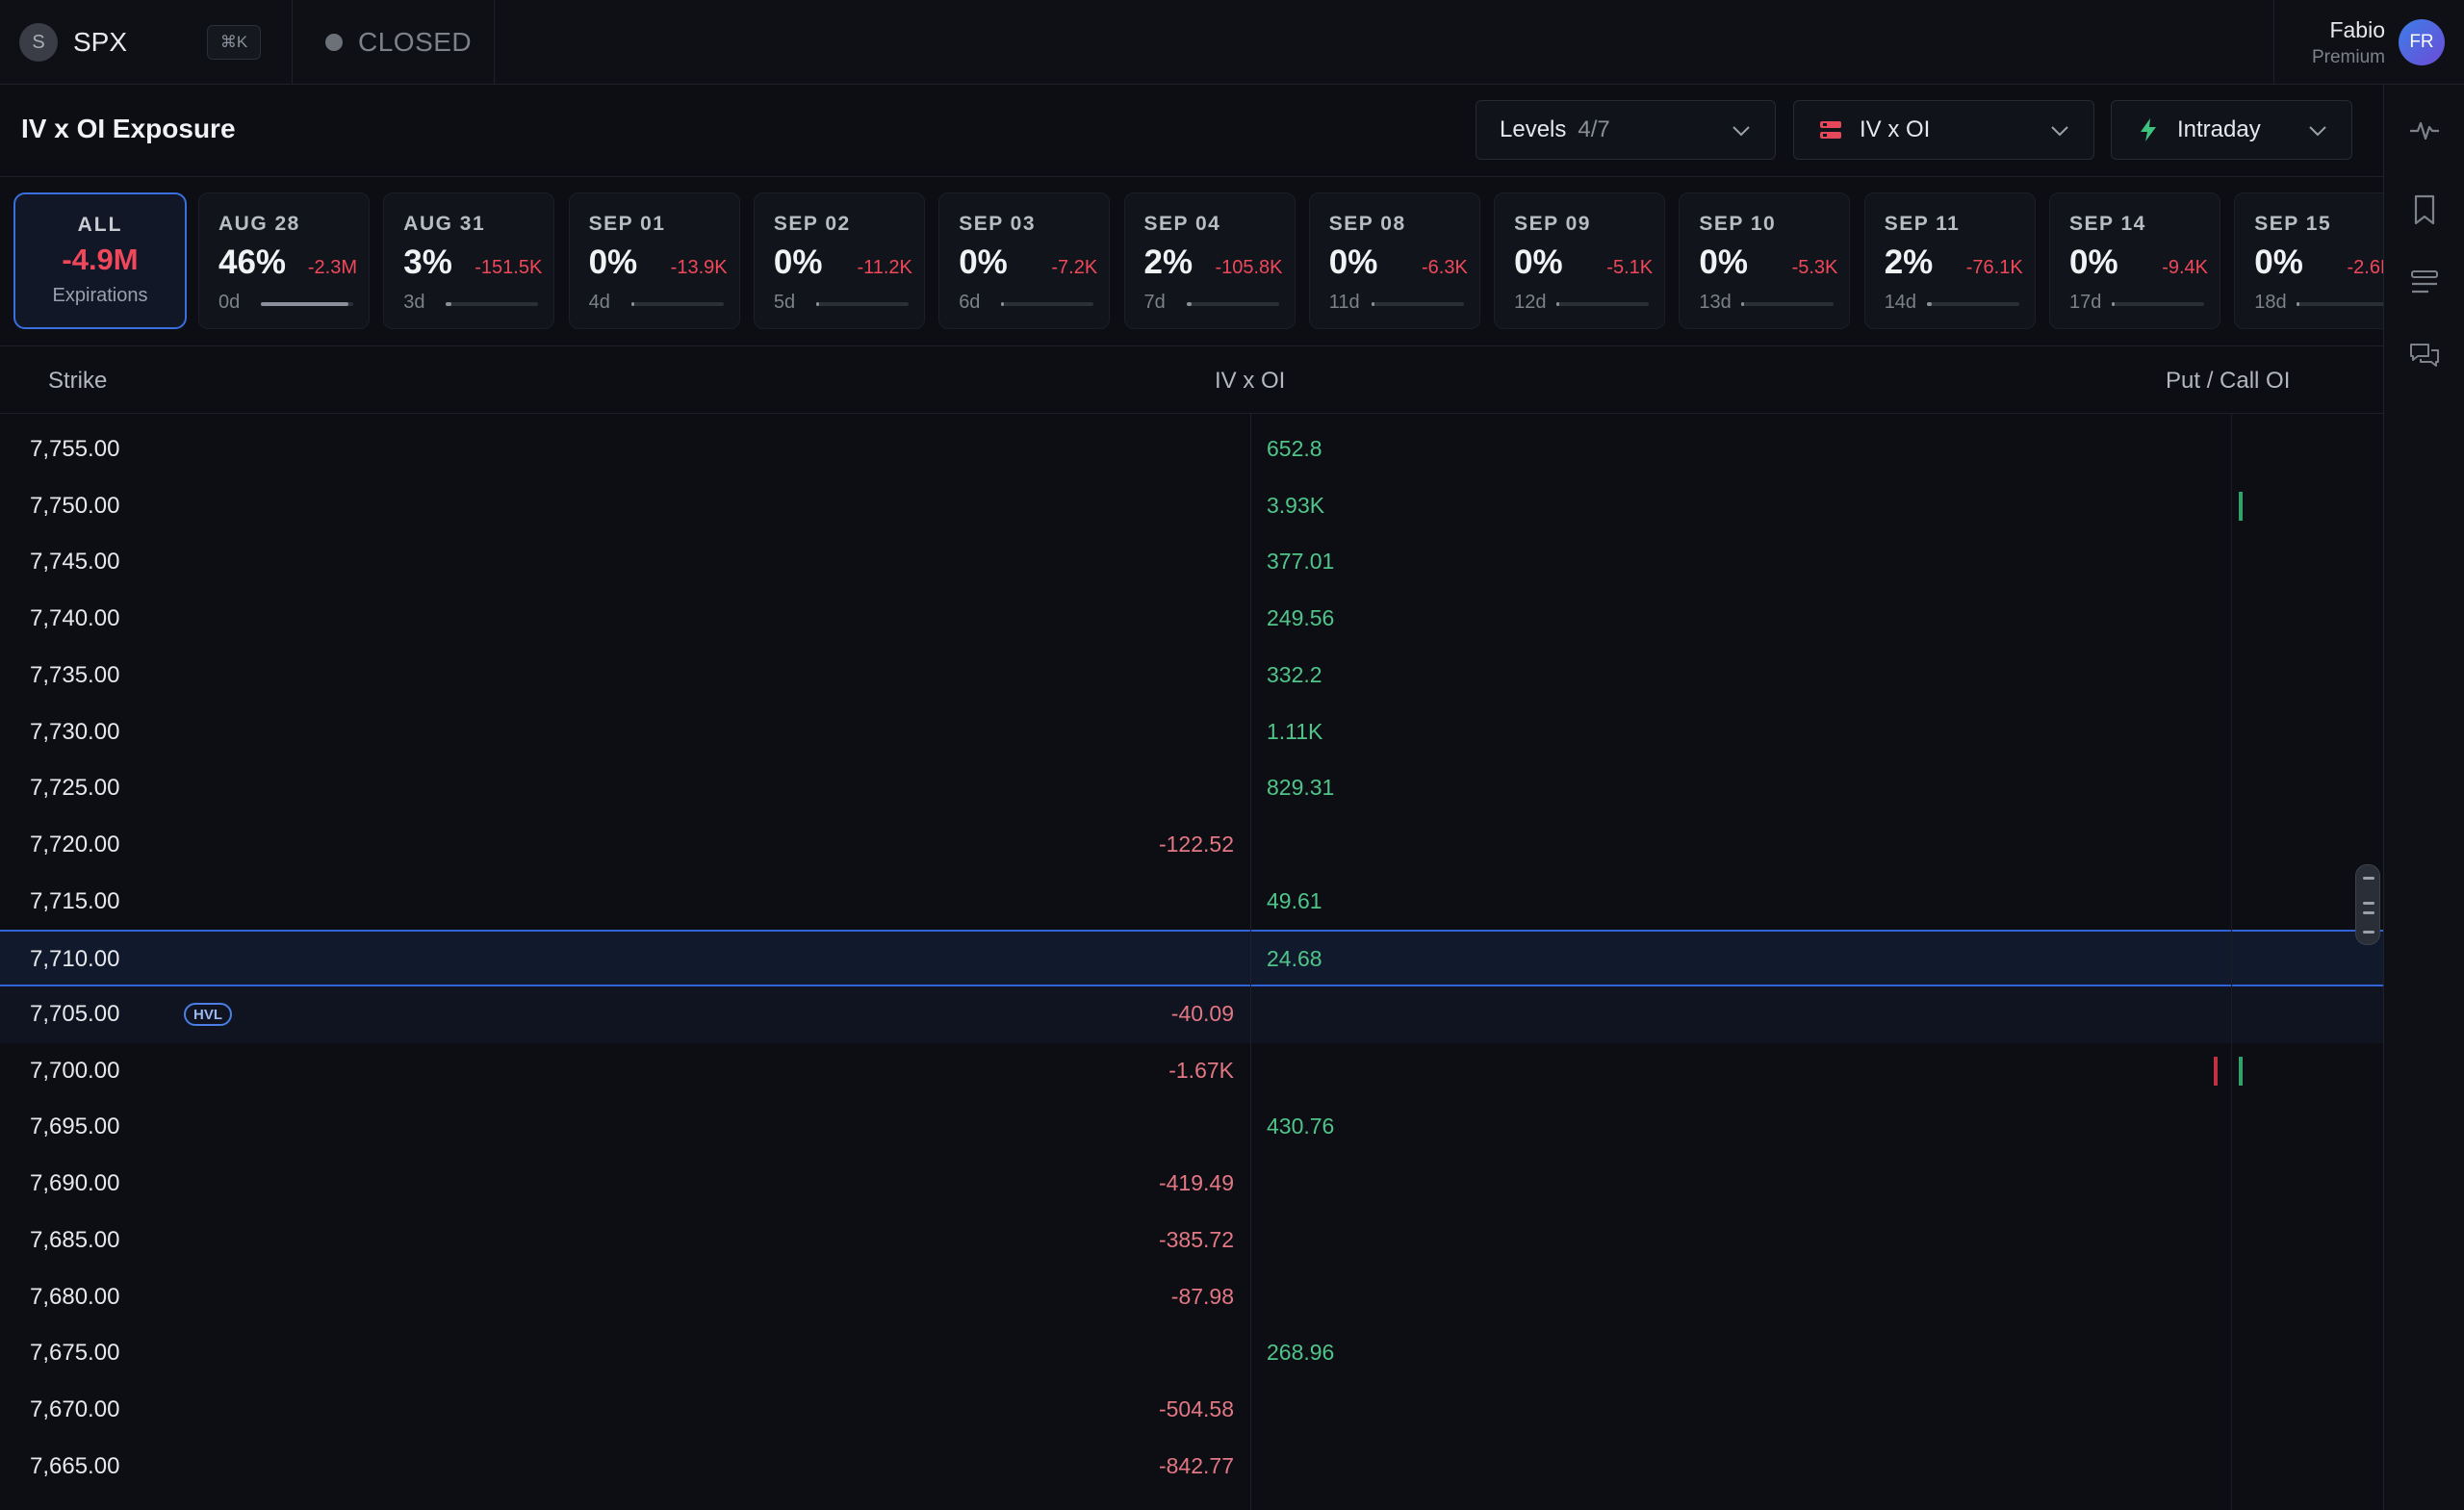 This screenshot has height=1510, width=2464. I want to click on table-row: 7,700.00 -1.67K, so click(1191, 1071).